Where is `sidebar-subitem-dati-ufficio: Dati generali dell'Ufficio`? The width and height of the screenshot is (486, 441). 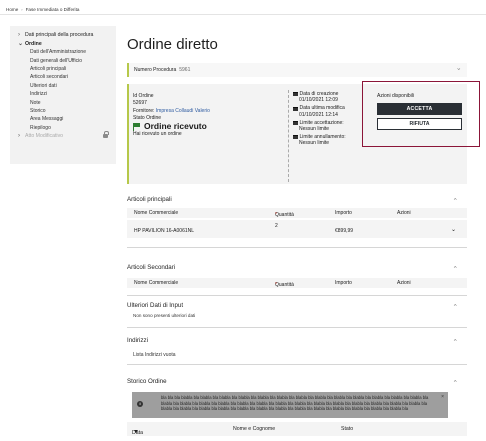 sidebar-subitem-dati-ufficio: Dati generali dell'Ufficio is located at coordinates (67, 61).